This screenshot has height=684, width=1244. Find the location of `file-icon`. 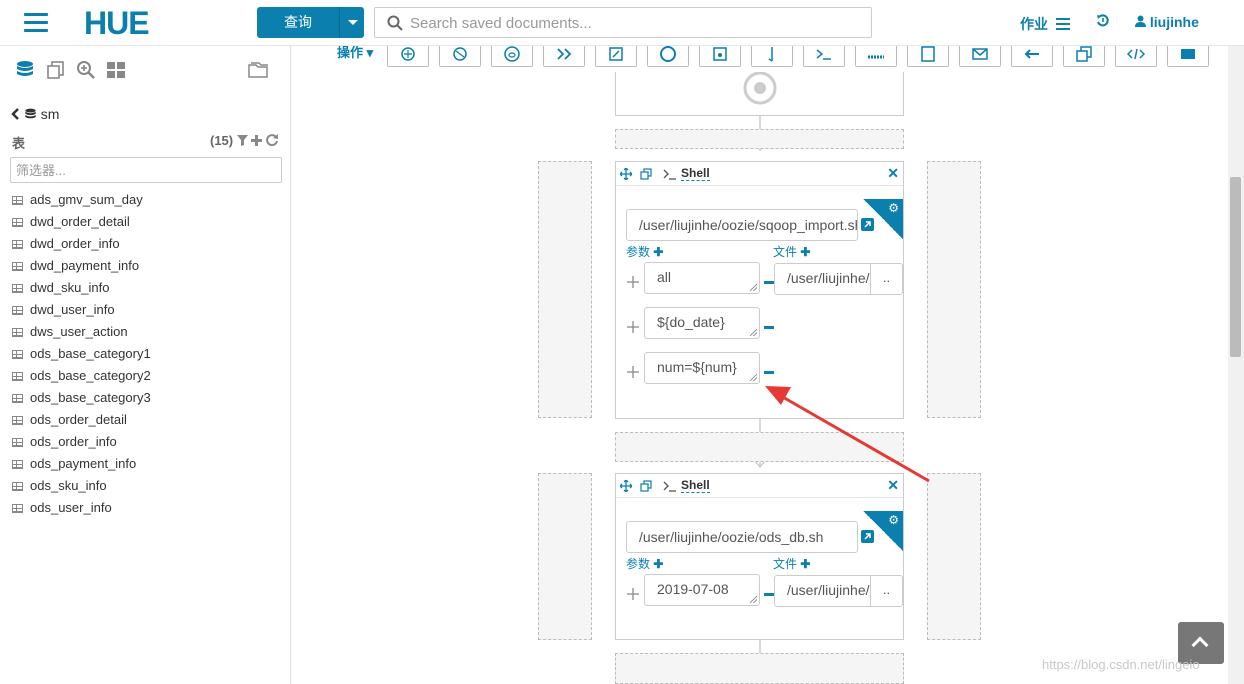

file-icon is located at coordinates (928, 54).